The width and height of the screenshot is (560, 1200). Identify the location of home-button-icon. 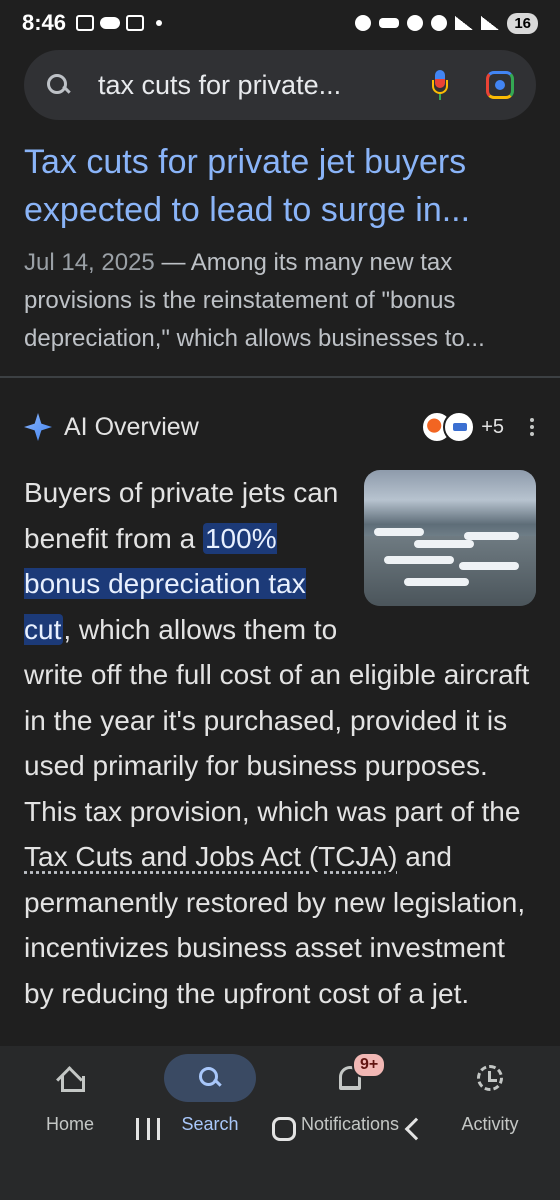
(284, 1129).